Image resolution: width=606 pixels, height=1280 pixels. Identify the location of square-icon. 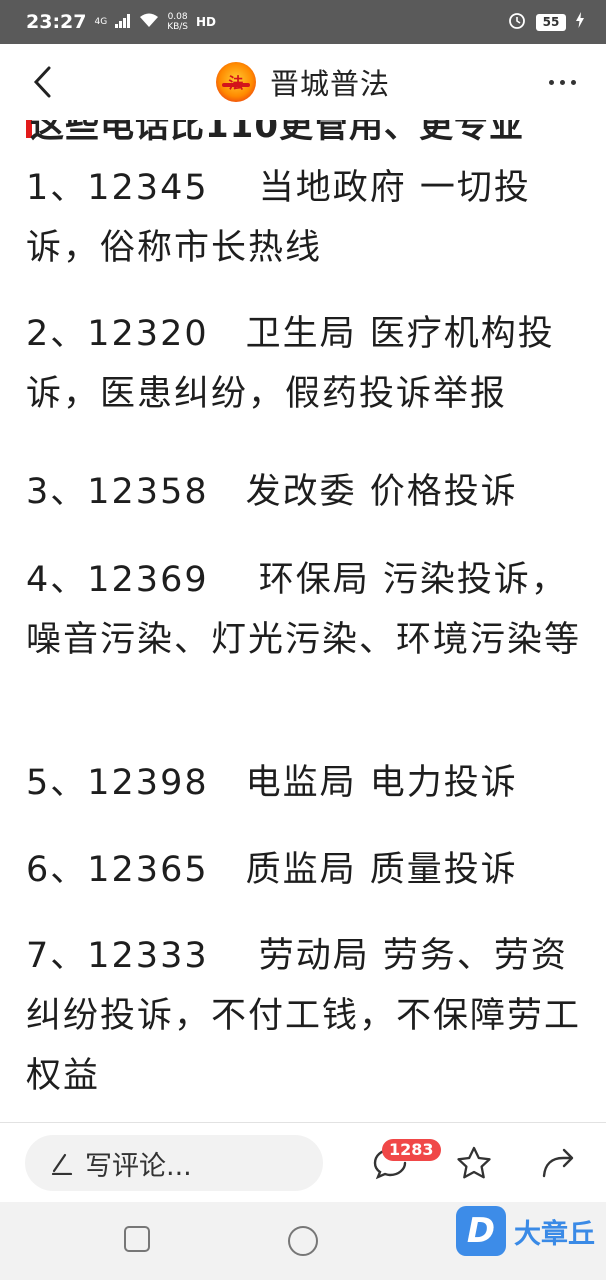
(137, 1239).